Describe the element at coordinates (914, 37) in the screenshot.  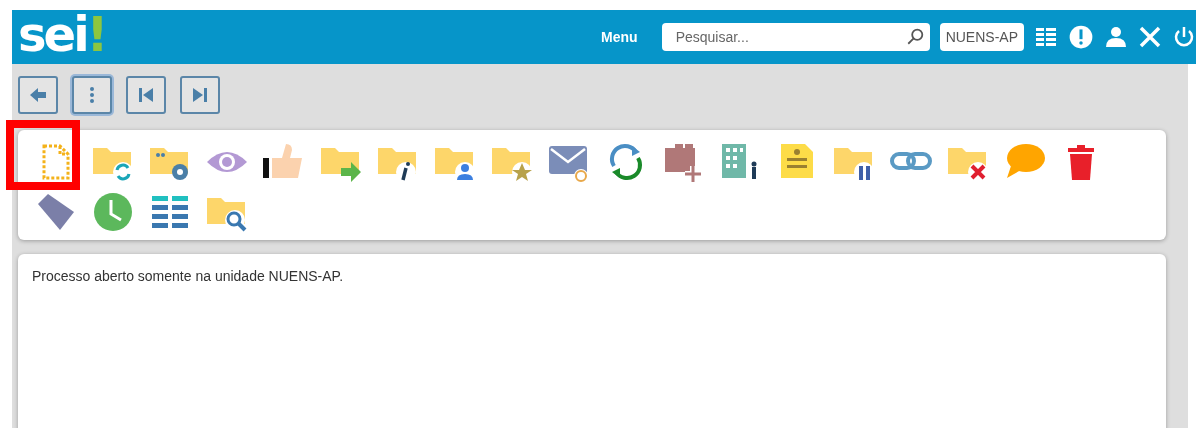
I see `search-icon` at that location.